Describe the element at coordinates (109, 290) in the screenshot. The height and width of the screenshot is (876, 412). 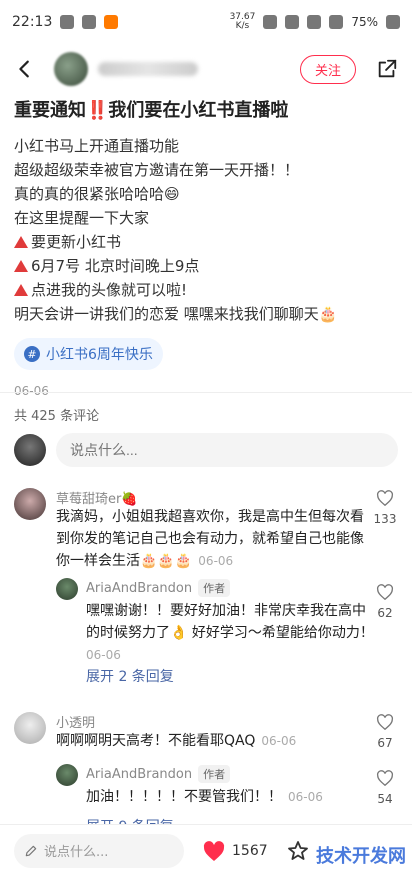
I see `post-line-text: 点进我的头像就可以啦!` at that location.